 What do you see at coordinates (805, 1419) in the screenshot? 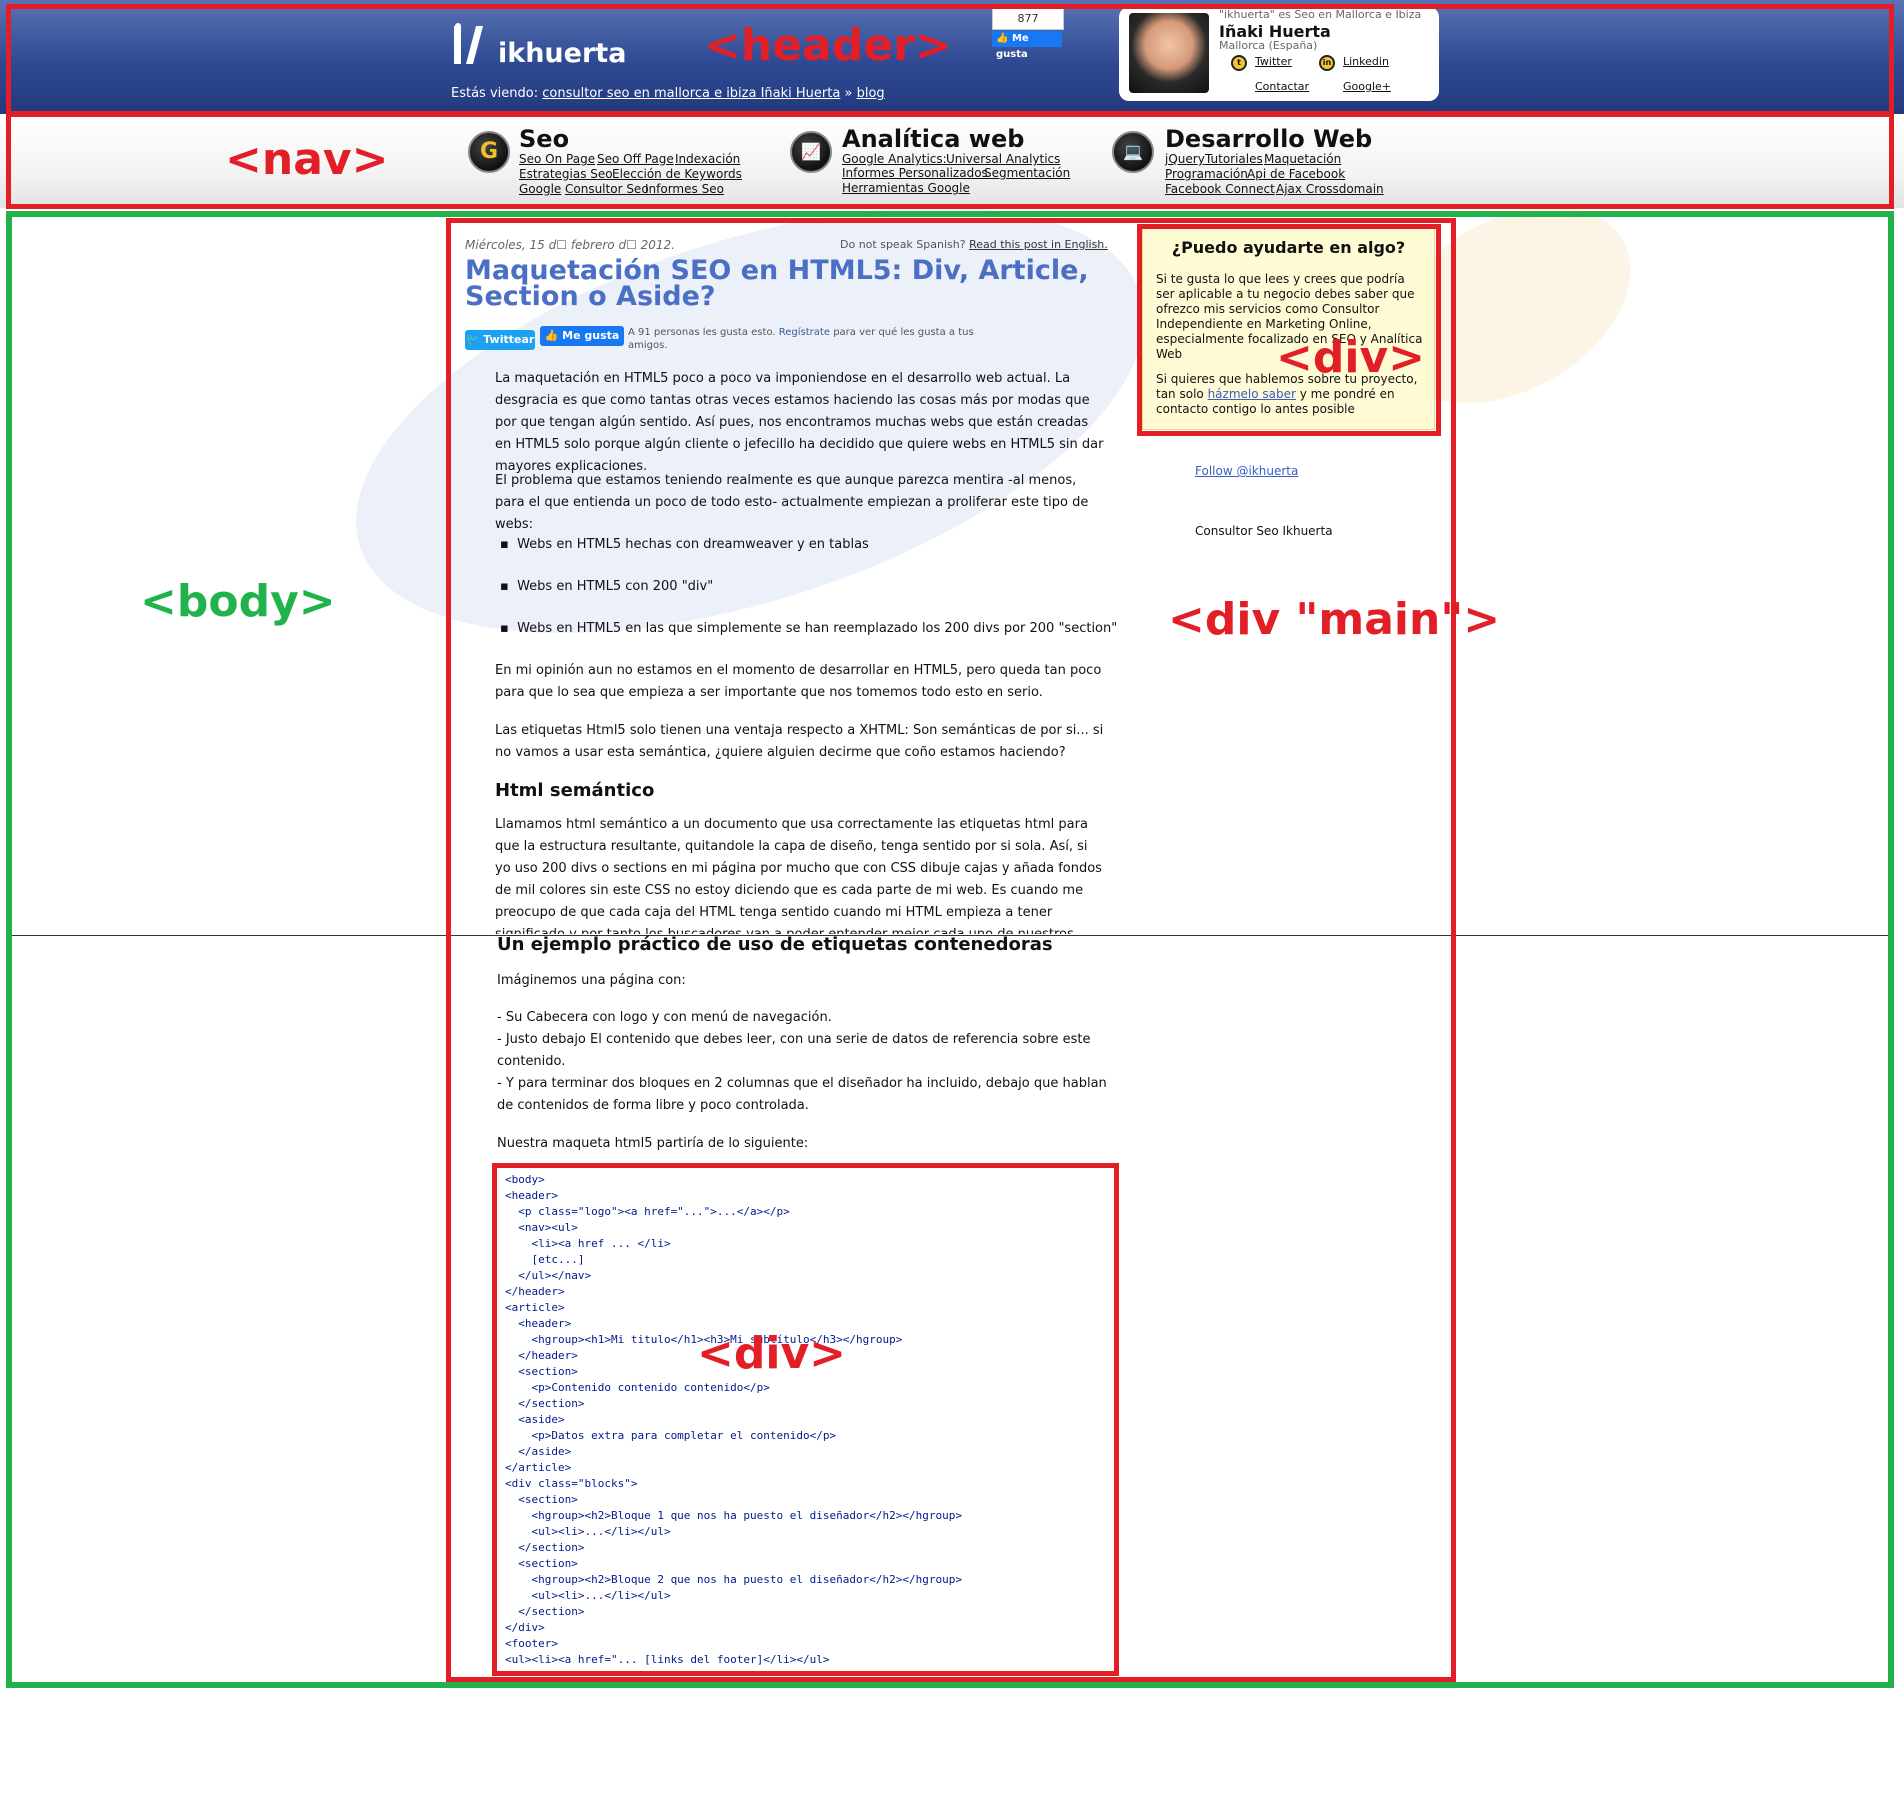
I see `annotation-box-code-div` at bounding box center [805, 1419].